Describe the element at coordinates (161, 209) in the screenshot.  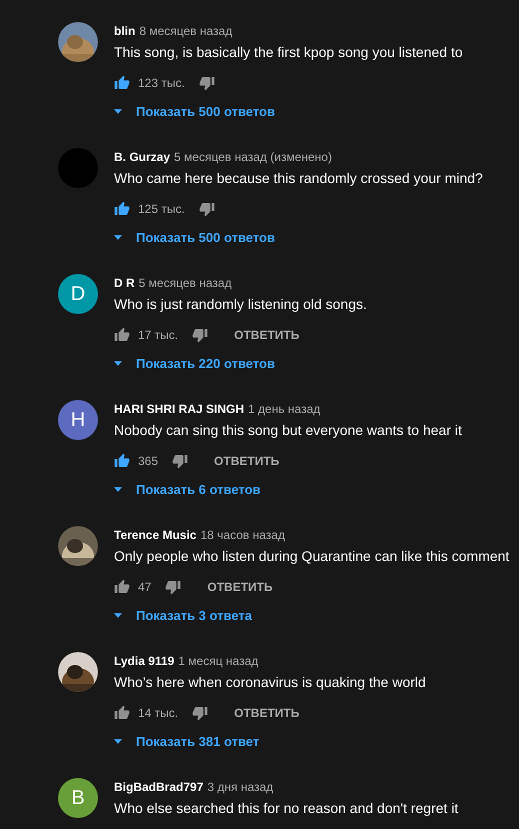
I see `like-count: 125 тыс.` at that location.